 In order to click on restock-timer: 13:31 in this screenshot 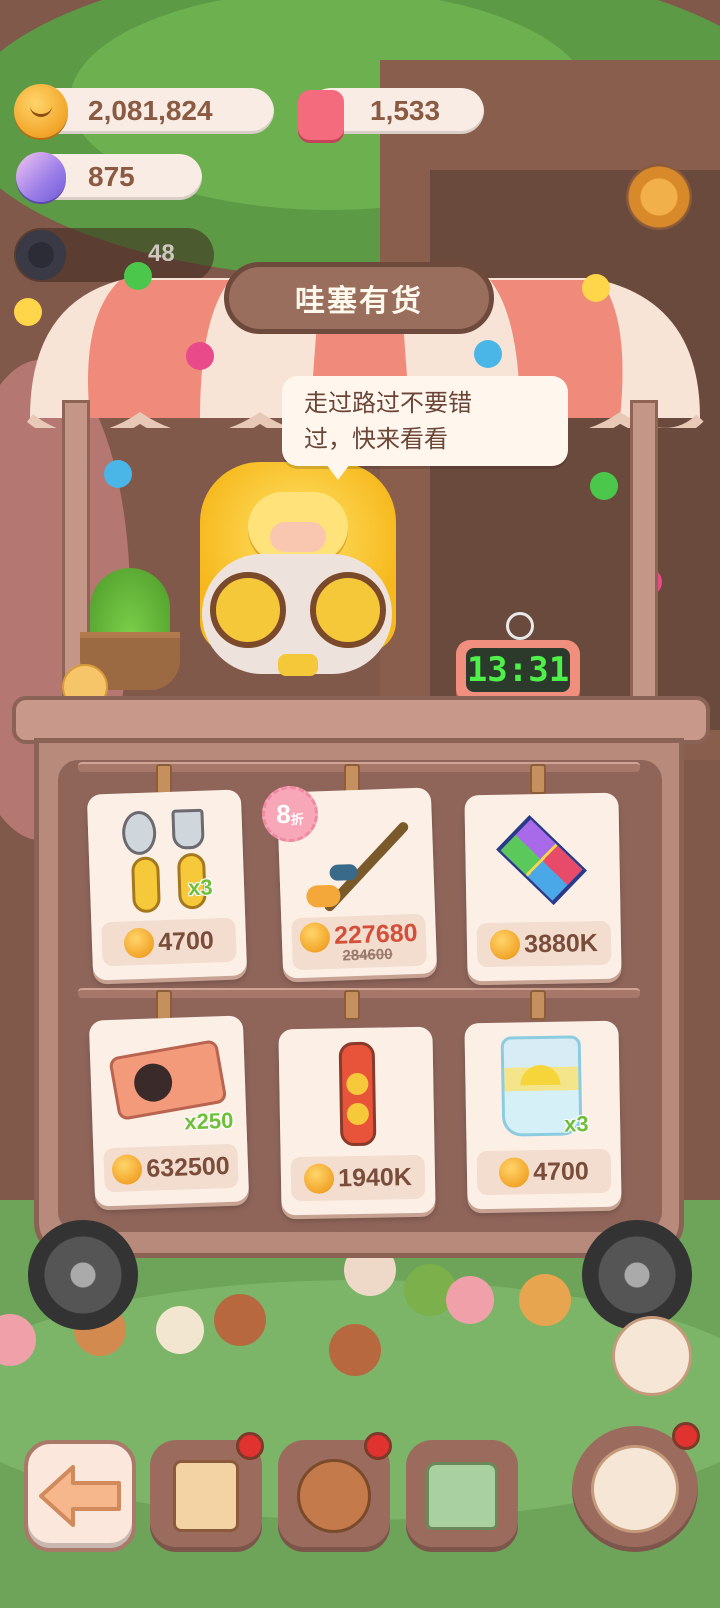, I will do `click(518, 671)`.